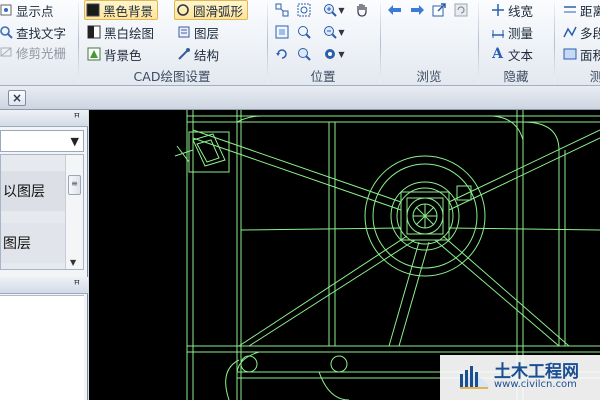 The height and width of the screenshot is (400, 600). I want to click on measure-label: 测量, so click(521, 33).